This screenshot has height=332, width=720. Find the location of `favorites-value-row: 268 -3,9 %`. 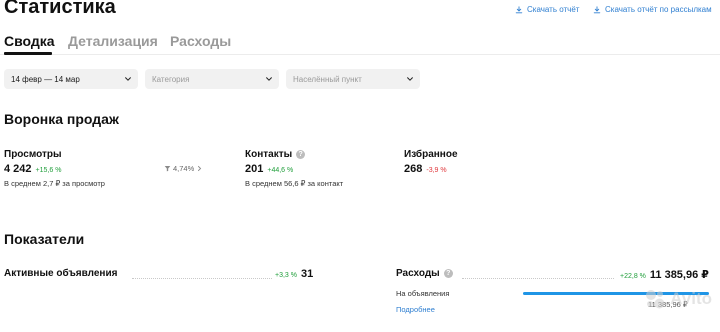

favorites-value-row: 268 -3,9 % is located at coordinates (425, 169).